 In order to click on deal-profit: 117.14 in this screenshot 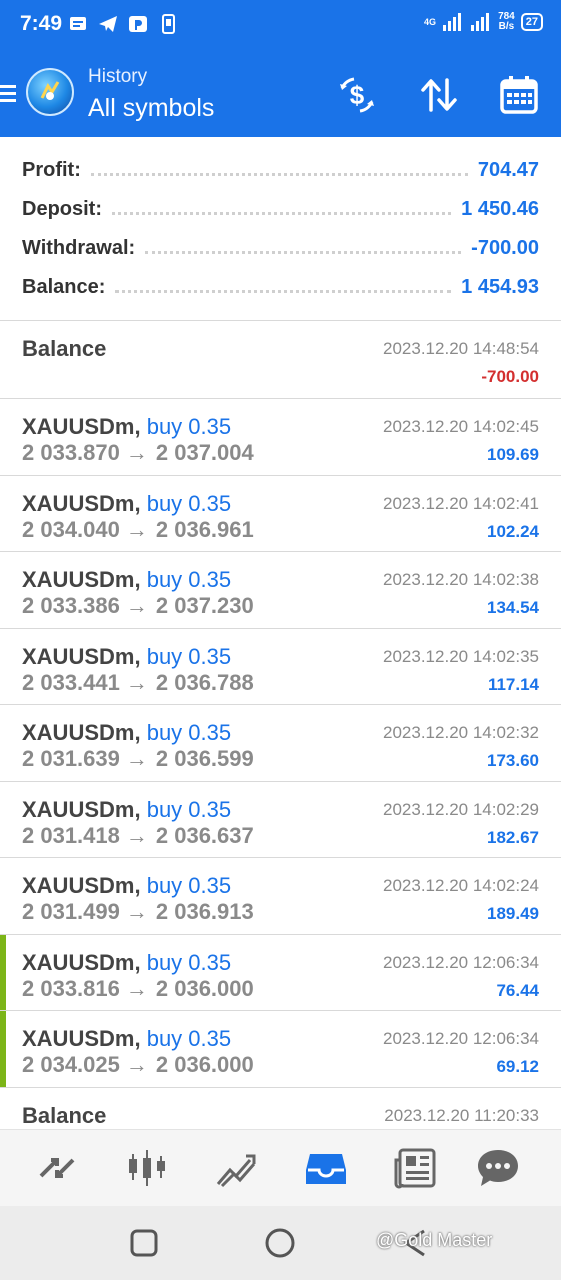, I will do `click(513, 684)`.